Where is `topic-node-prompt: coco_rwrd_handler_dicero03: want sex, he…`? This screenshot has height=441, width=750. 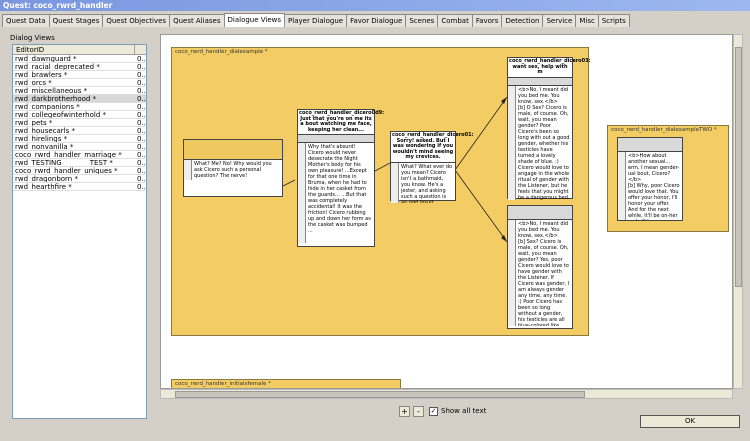 topic-node-prompt: coco_rwrd_handler_dicero03: want sex, he… is located at coordinates (549, 68).